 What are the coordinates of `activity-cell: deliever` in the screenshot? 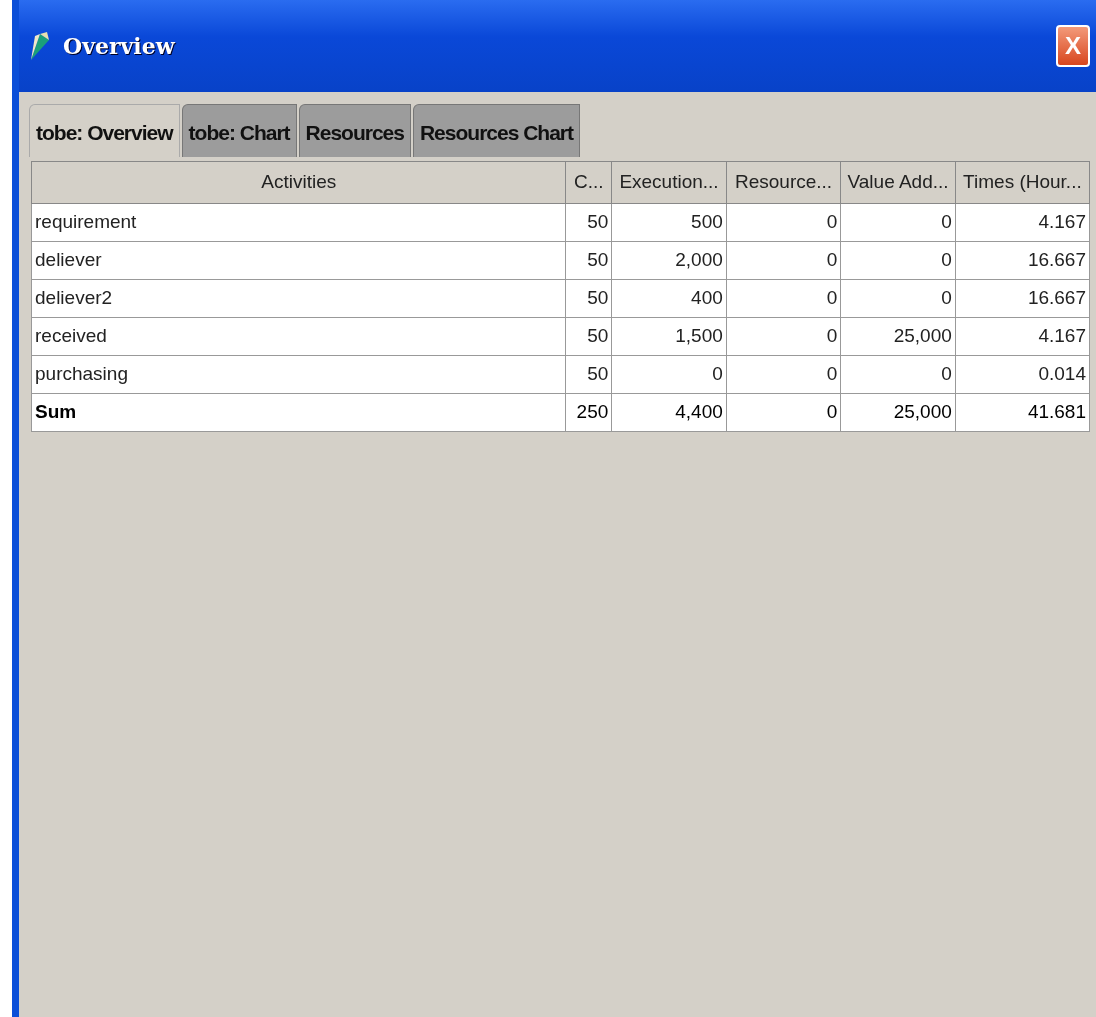 It's located at (298, 260).